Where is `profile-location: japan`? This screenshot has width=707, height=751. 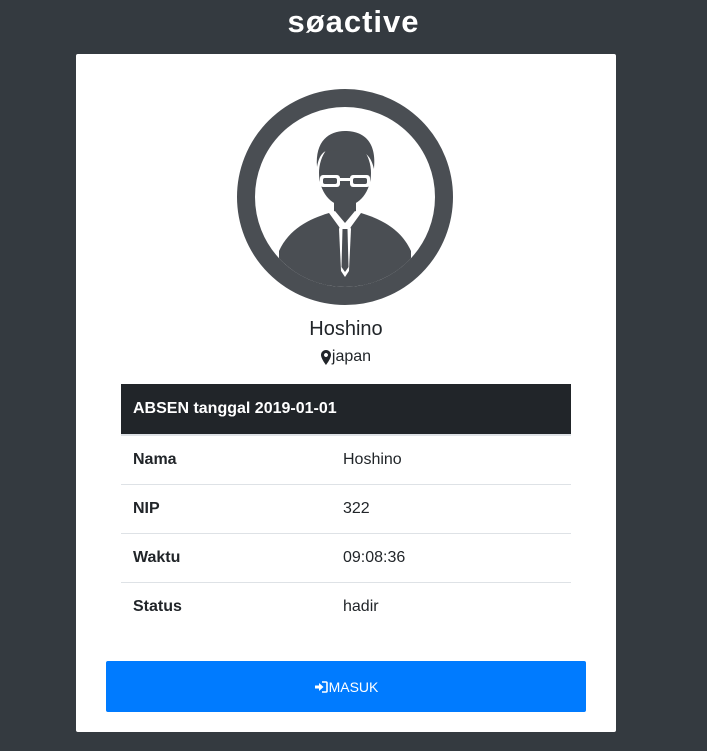
profile-location: japan is located at coordinates (346, 357).